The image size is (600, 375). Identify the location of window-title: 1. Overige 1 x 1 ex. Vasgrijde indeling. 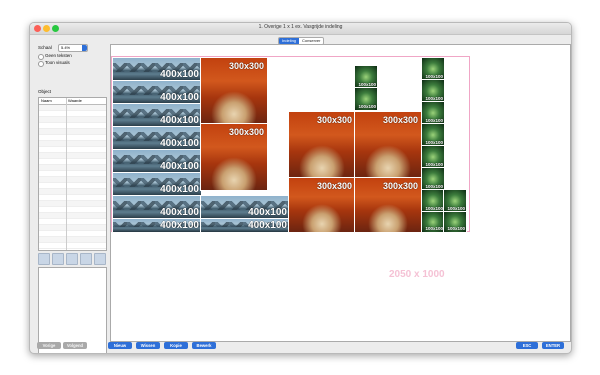
(300, 27).